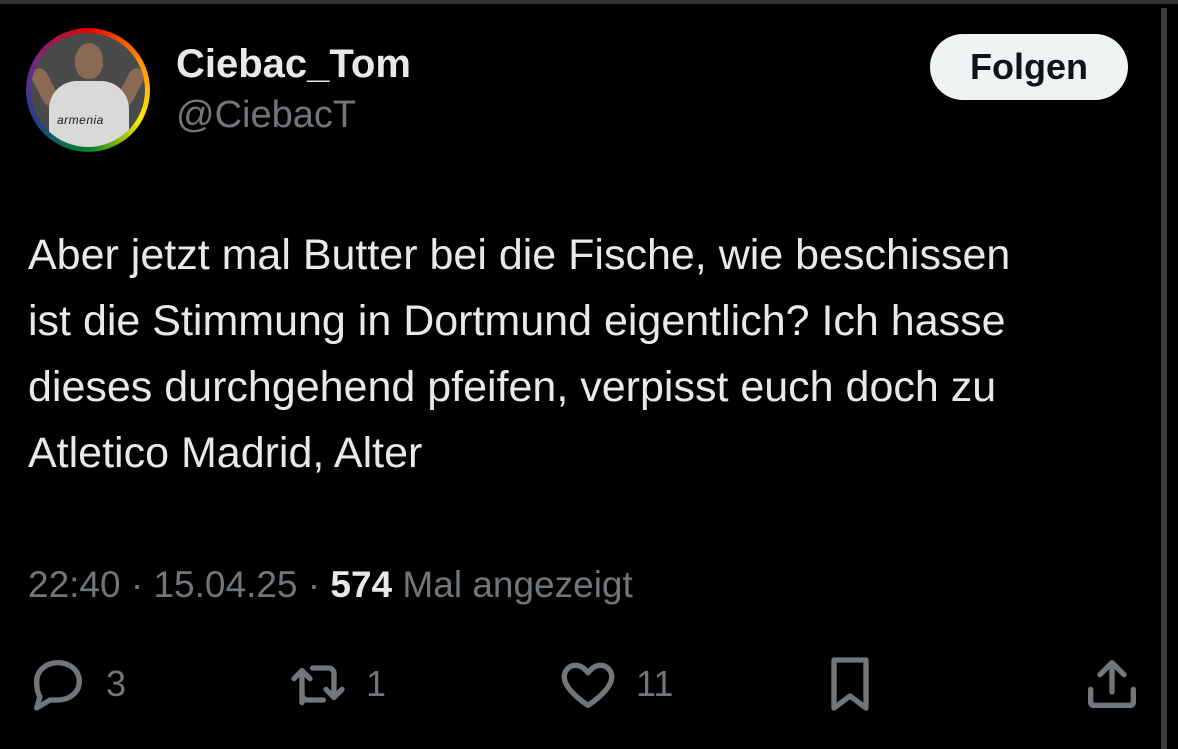 The height and width of the screenshot is (749, 1178). I want to click on reply-button: 3, so click(76, 684).